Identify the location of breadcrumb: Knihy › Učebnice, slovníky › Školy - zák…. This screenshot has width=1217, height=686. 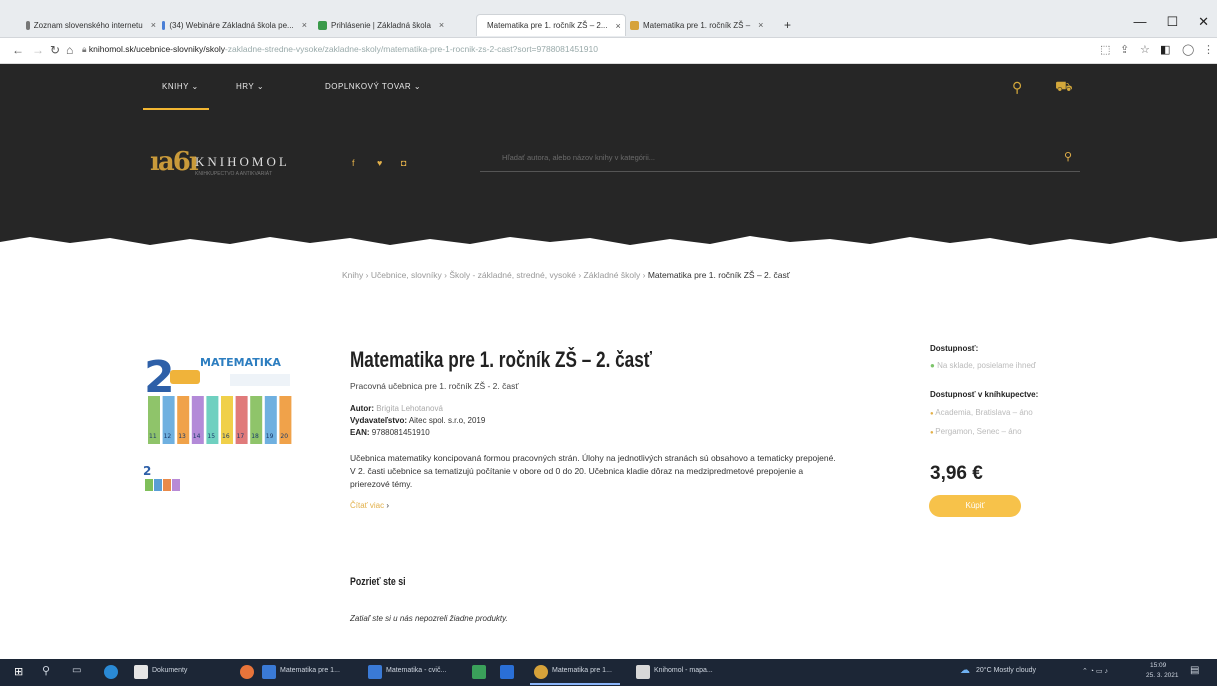
(566, 275).